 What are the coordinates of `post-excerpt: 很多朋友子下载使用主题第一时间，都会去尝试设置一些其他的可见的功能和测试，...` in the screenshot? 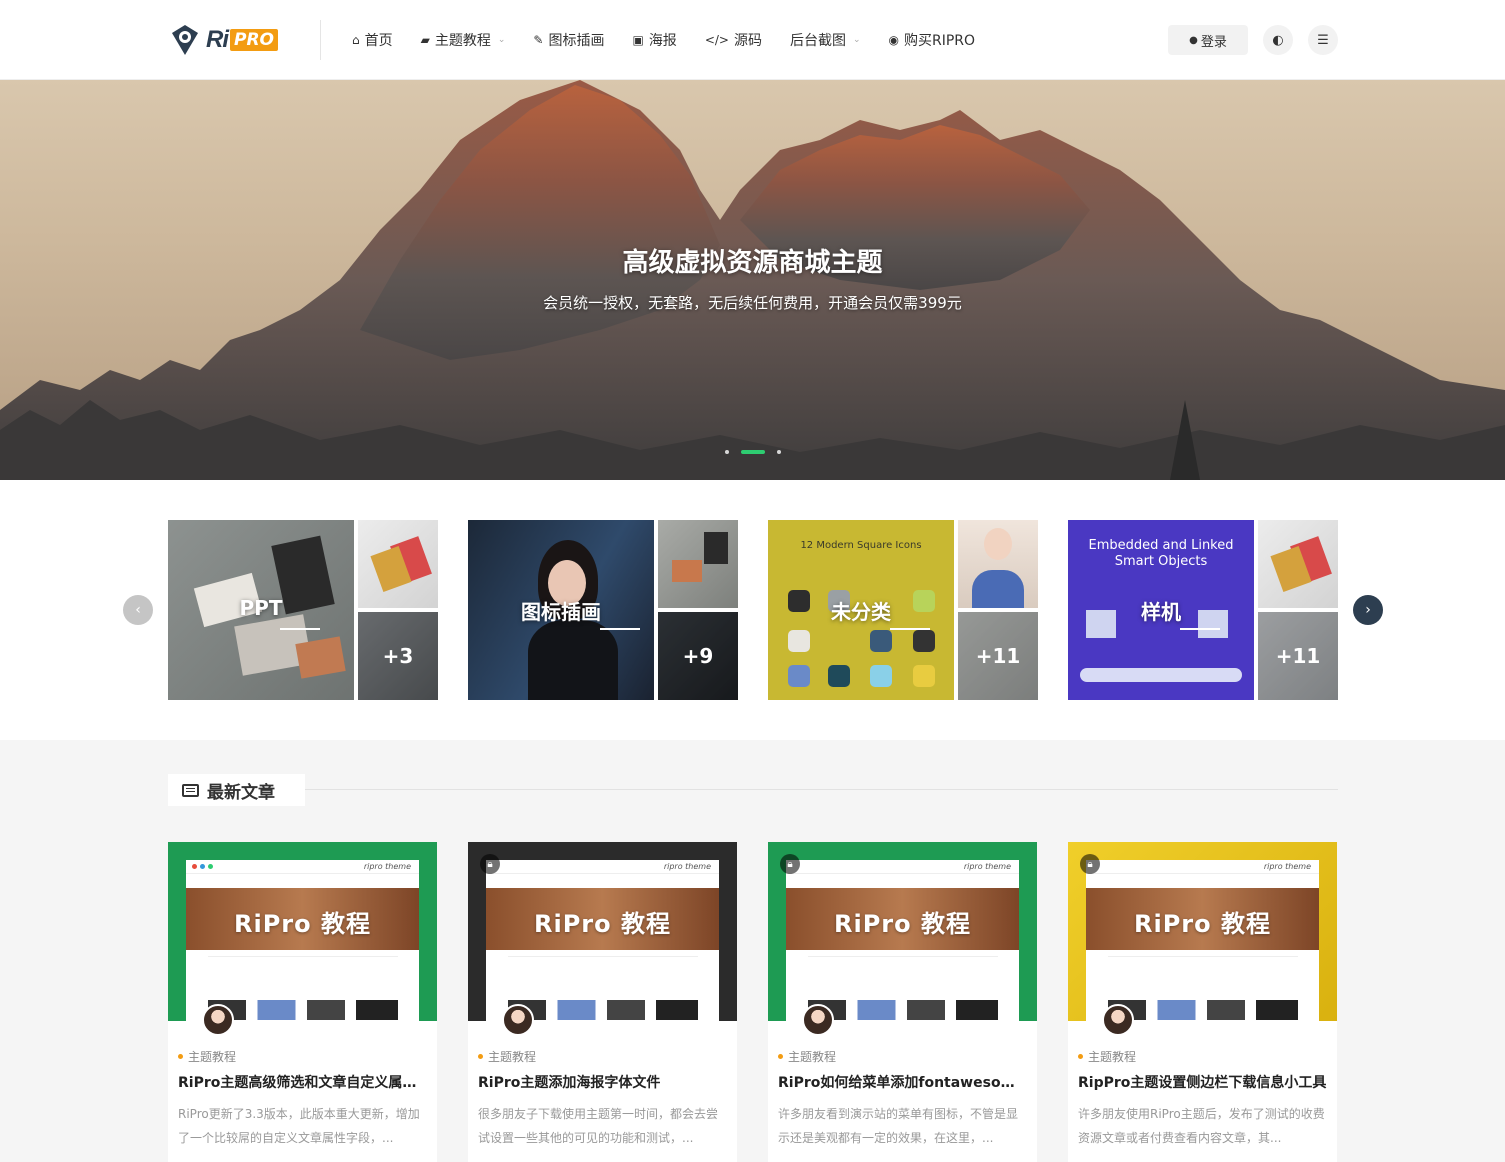 It's located at (598, 1126).